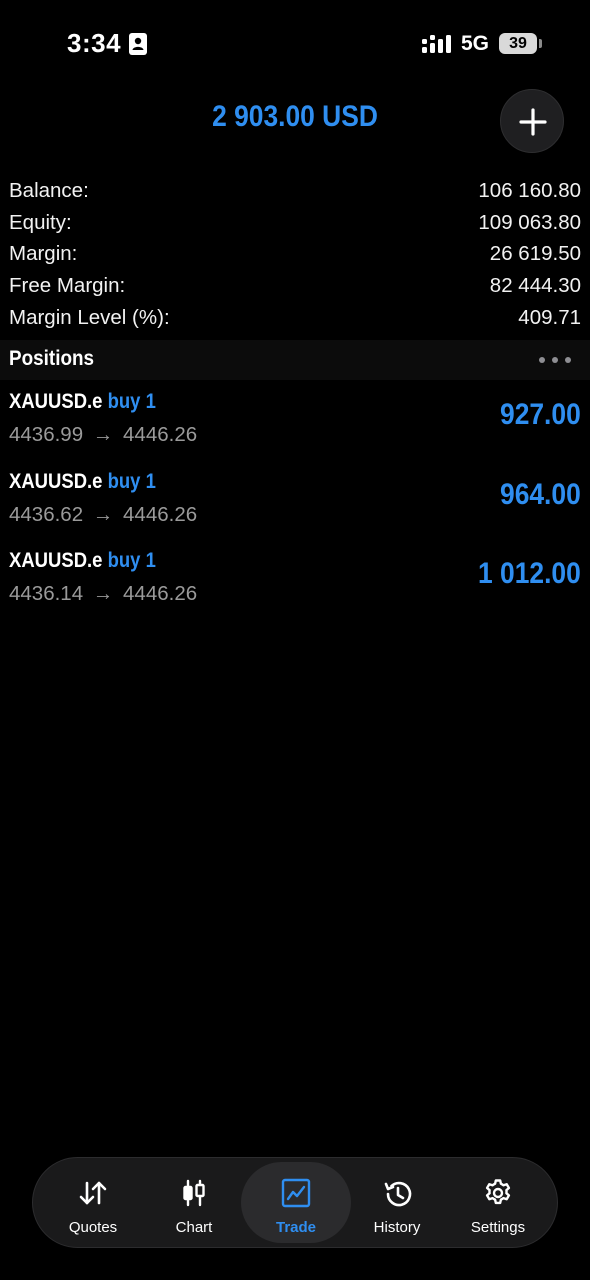 The image size is (590, 1280). What do you see at coordinates (518, 43) in the screenshot?
I see `battery-icon: 39` at bounding box center [518, 43].